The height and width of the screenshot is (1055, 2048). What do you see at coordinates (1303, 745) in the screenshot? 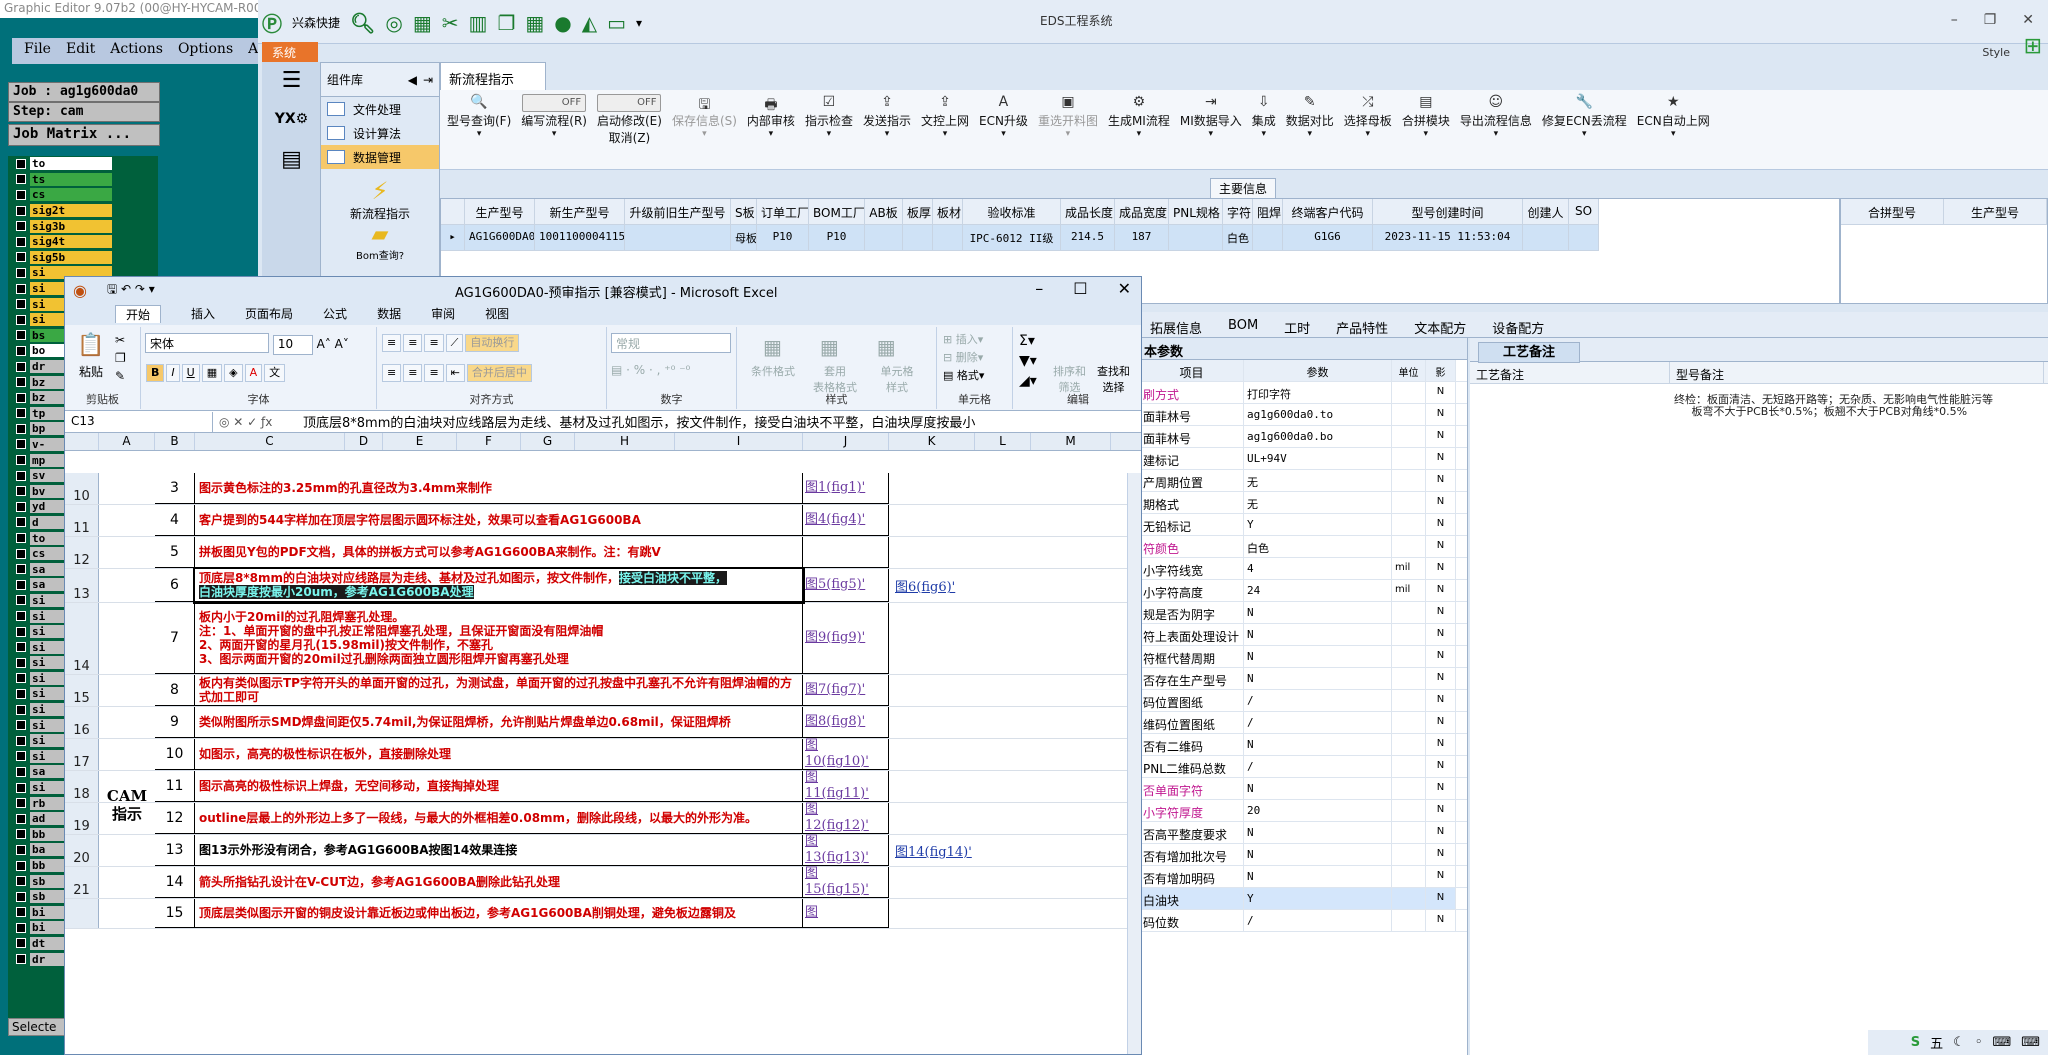
I see `param-row: 否有二维码 N N` at bounding box center [1303, 745].